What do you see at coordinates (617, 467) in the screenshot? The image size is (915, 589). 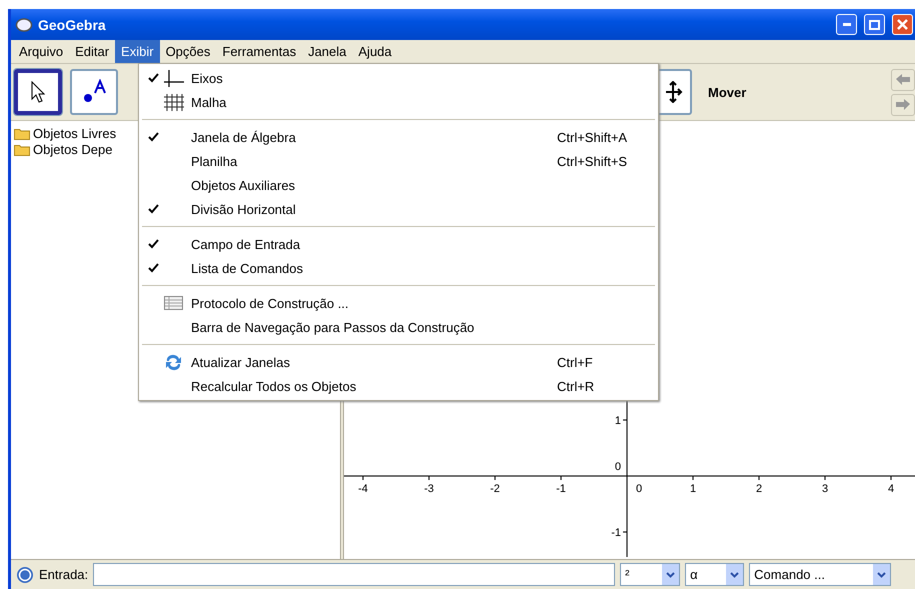 I see `y-axis-label: 0` at bounding box center [617, 467].